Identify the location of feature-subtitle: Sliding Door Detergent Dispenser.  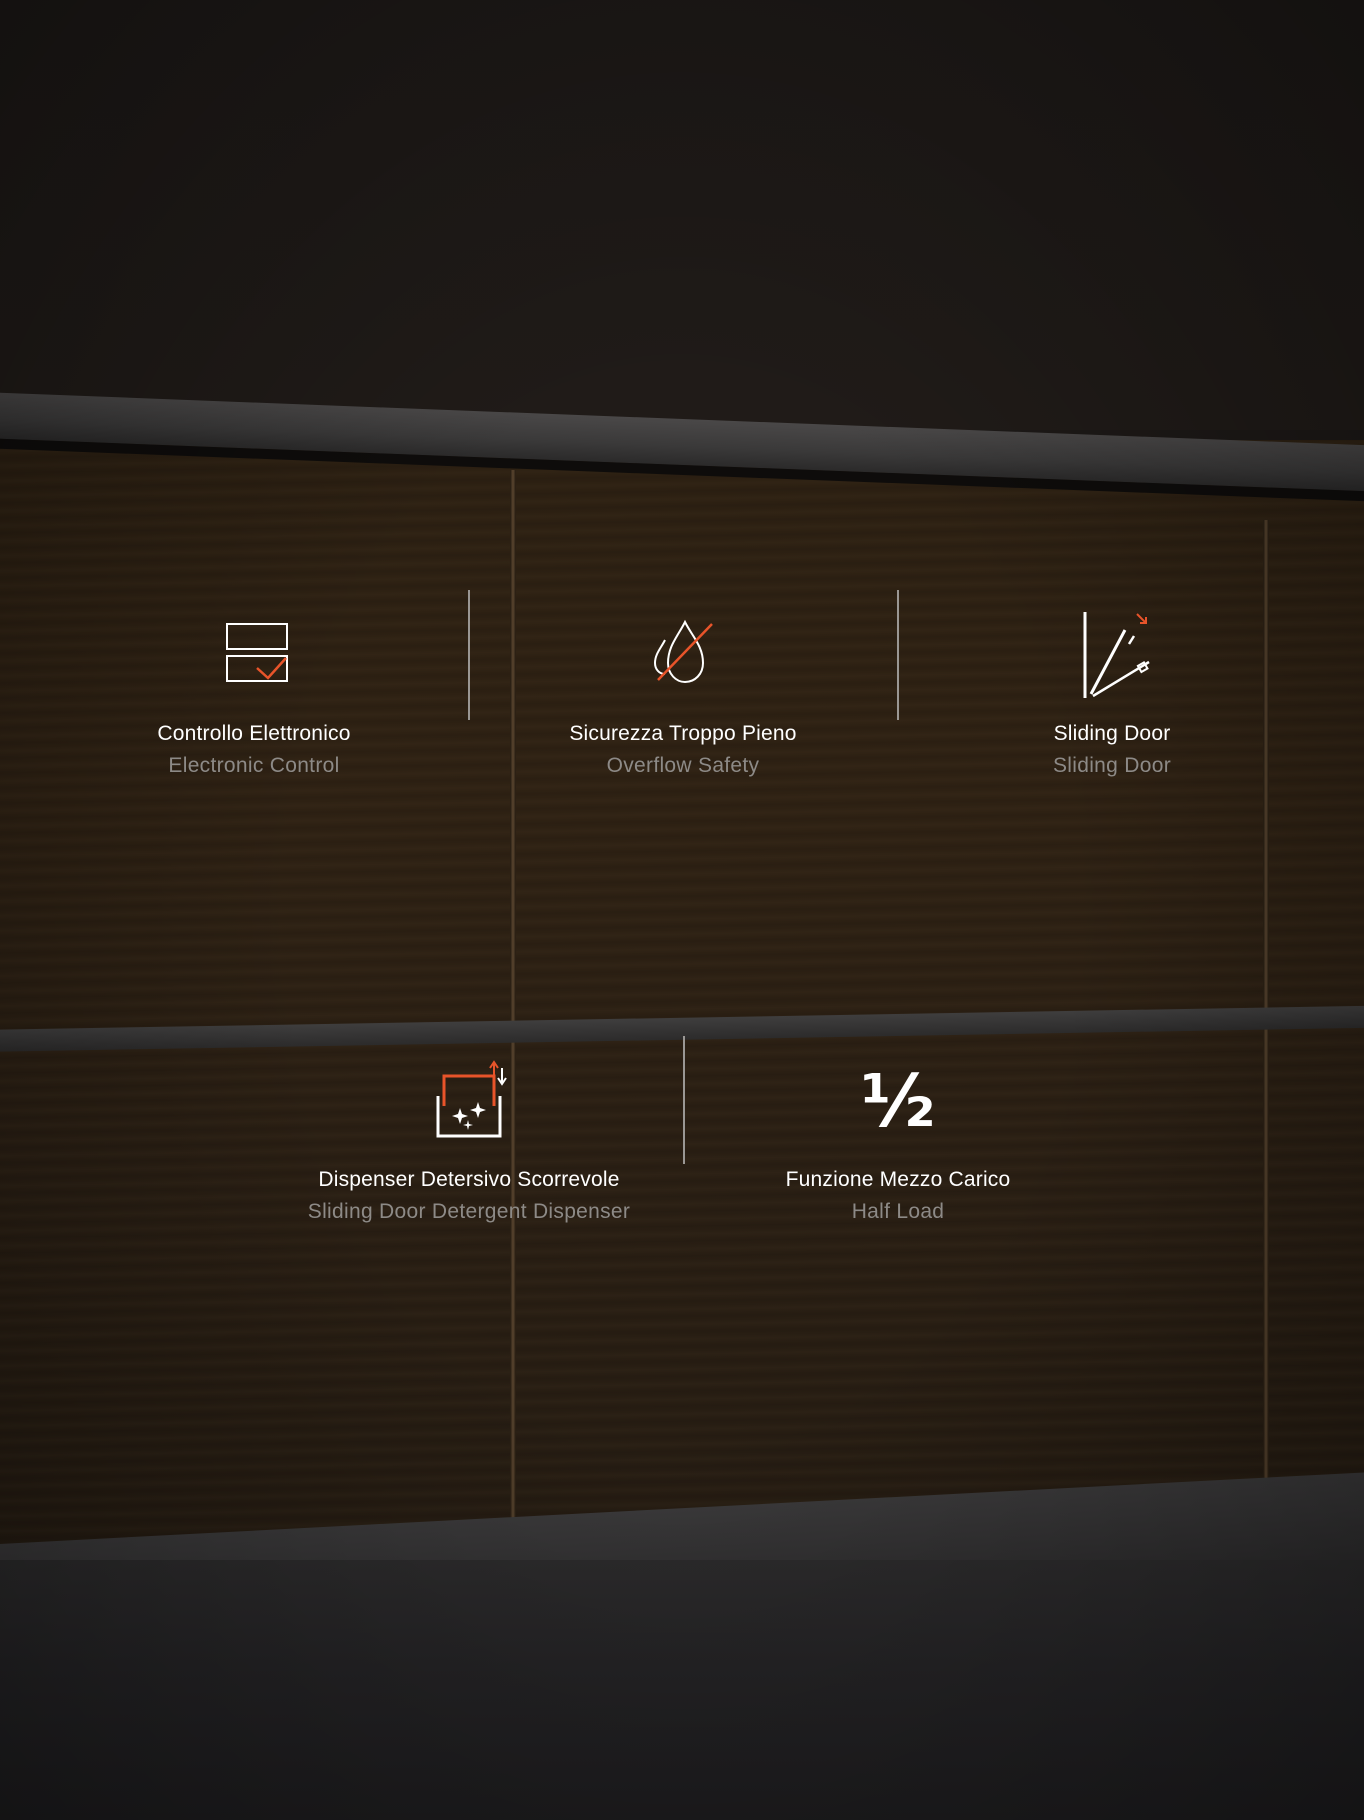
(469, 1211).